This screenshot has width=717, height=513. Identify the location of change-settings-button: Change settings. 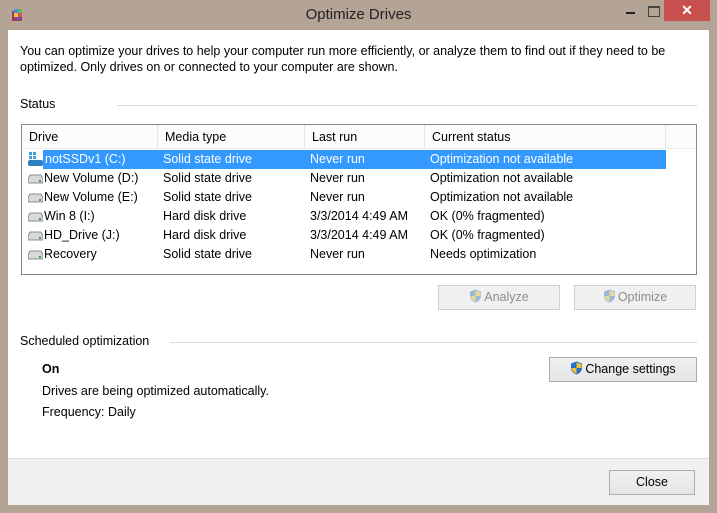
(623, 369).